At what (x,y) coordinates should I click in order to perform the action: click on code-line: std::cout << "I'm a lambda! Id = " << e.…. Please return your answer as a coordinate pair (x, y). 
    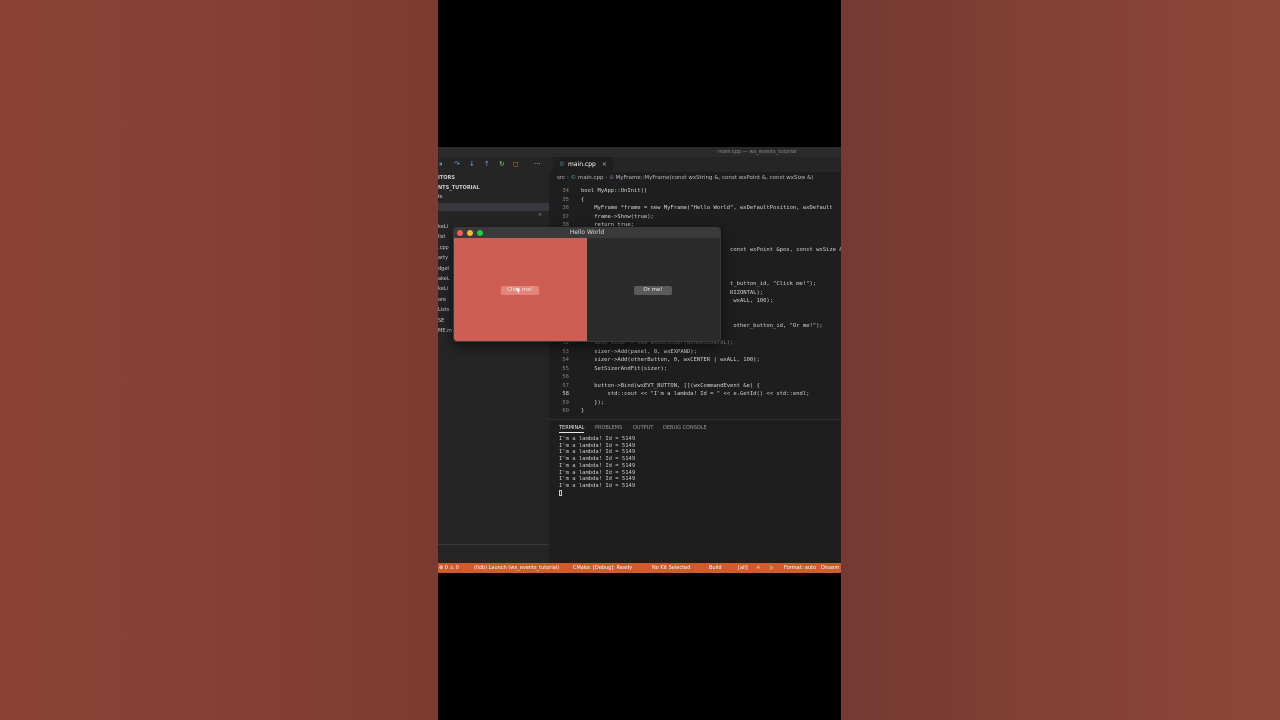
    Looking at the image, I should click on (695, 394).